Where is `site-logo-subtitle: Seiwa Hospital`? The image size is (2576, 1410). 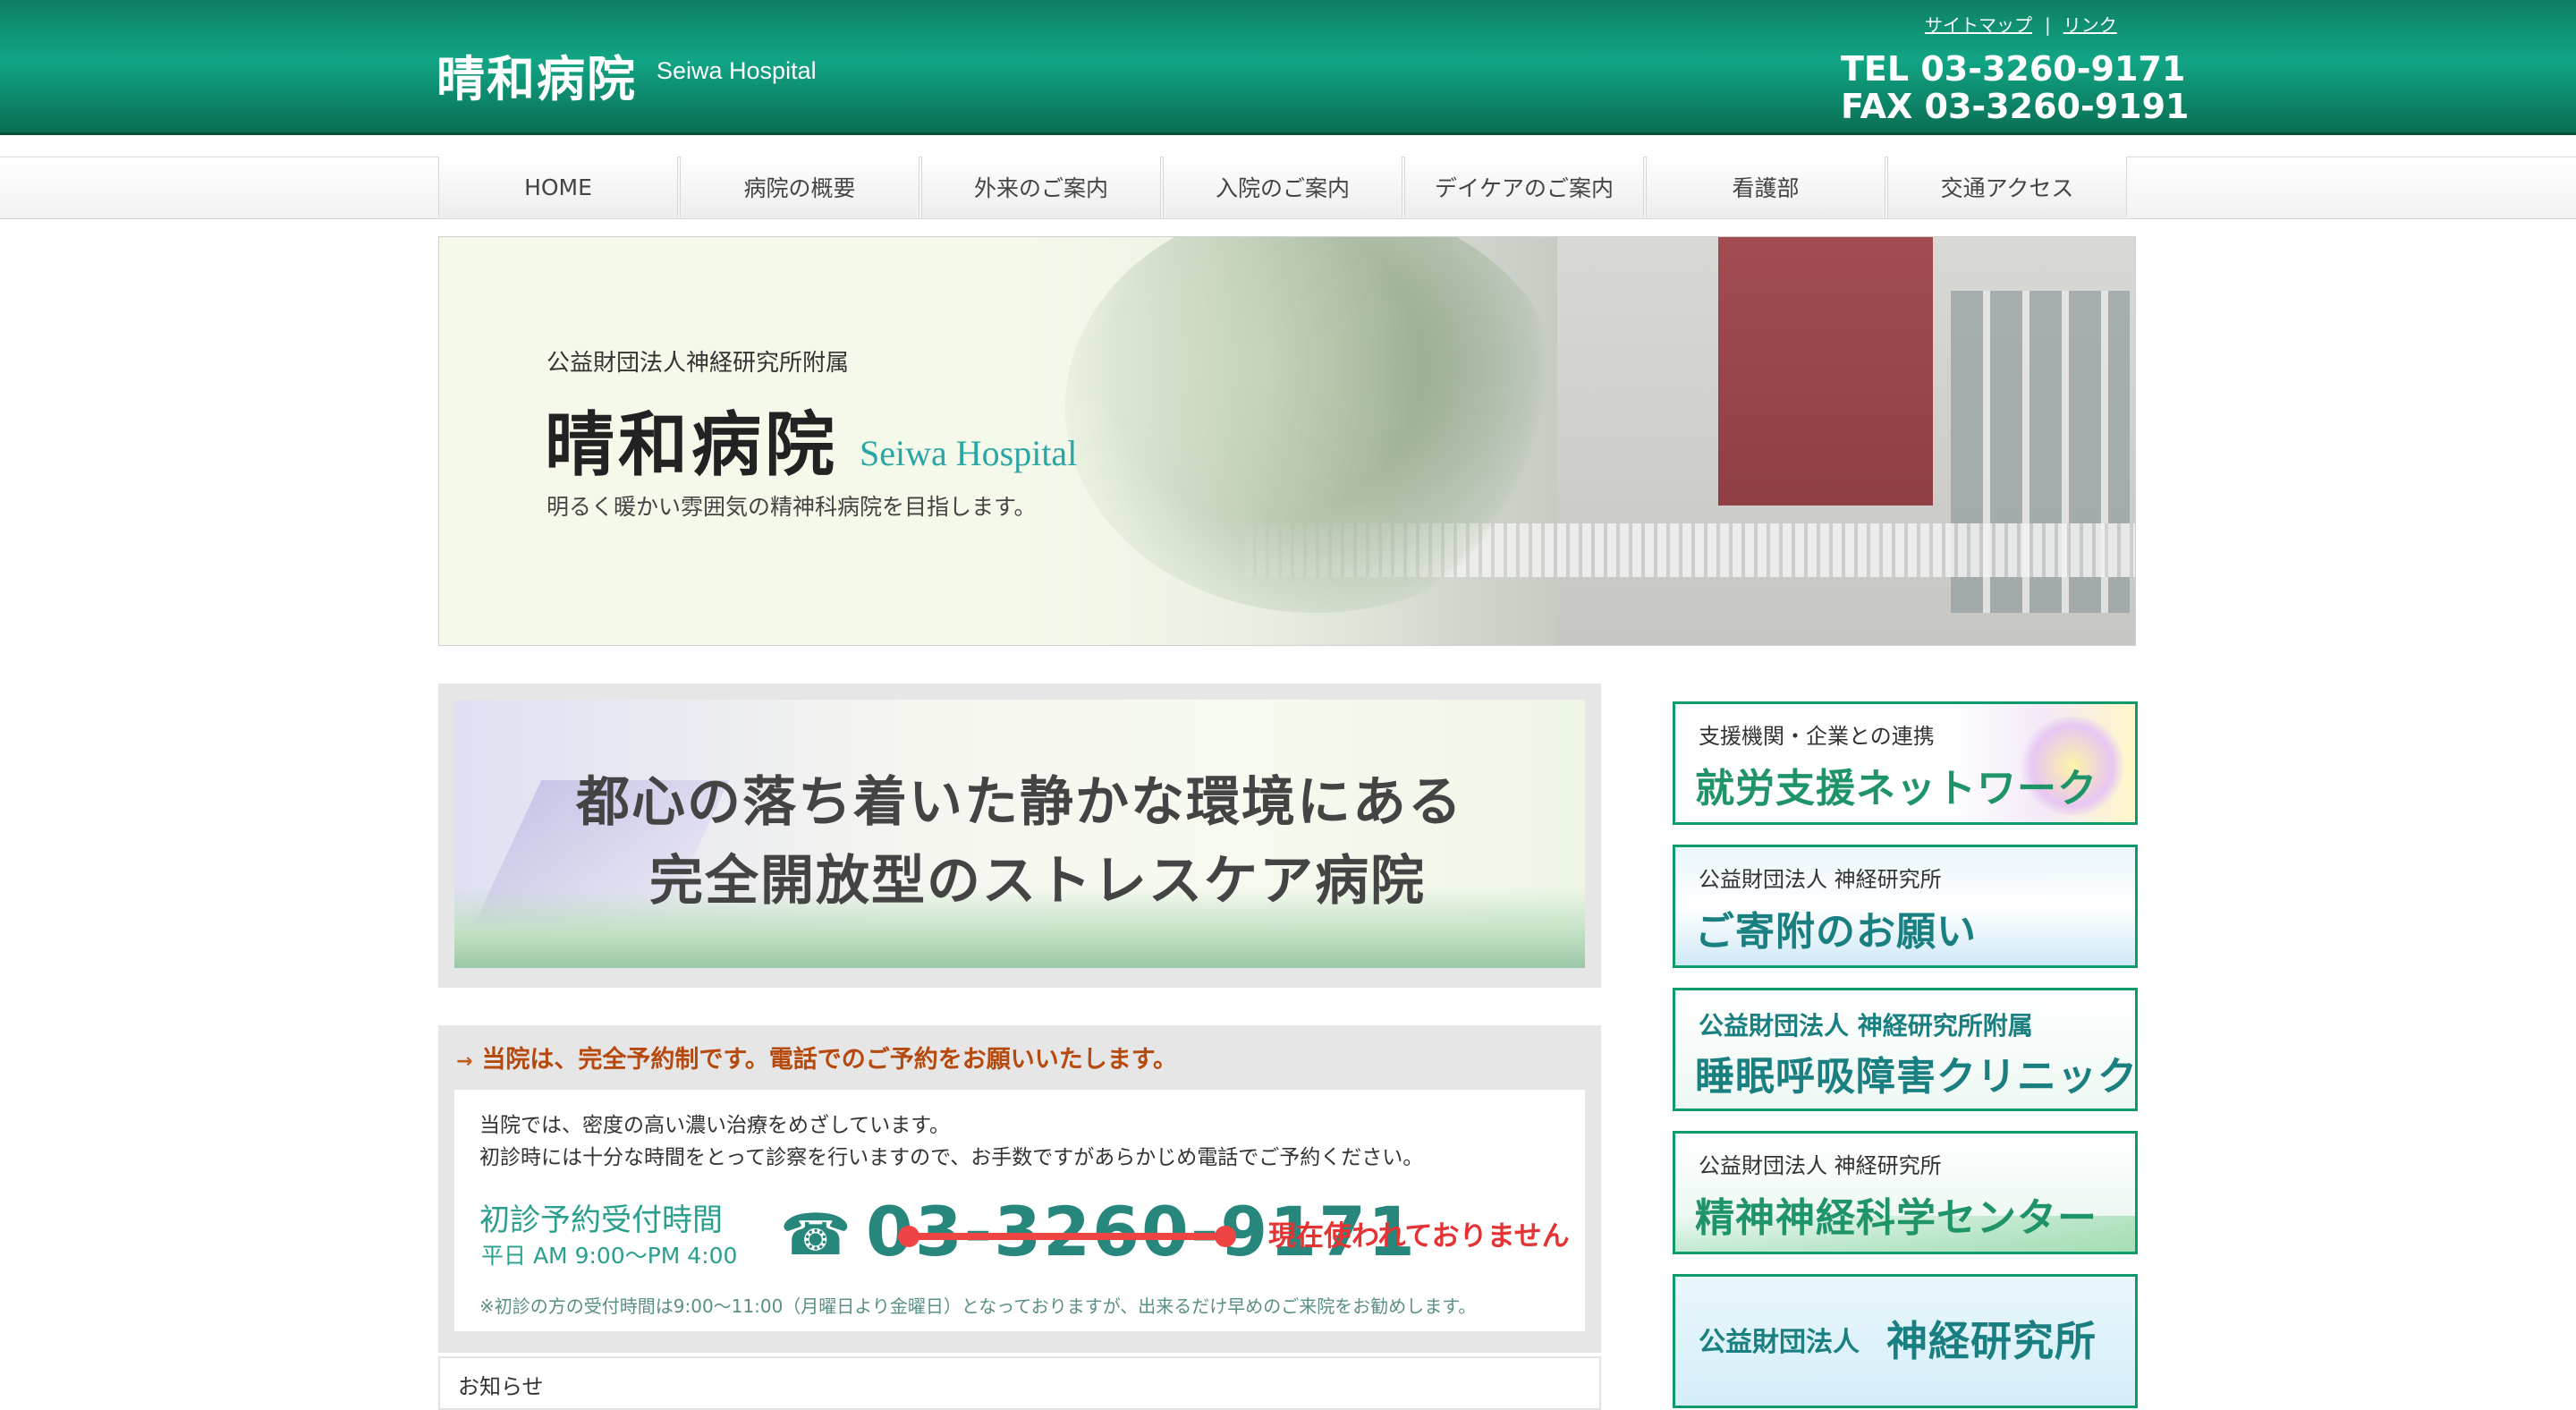 site-logo-subtitle: Seiwa Hospital is located at coordinates (737, 70).